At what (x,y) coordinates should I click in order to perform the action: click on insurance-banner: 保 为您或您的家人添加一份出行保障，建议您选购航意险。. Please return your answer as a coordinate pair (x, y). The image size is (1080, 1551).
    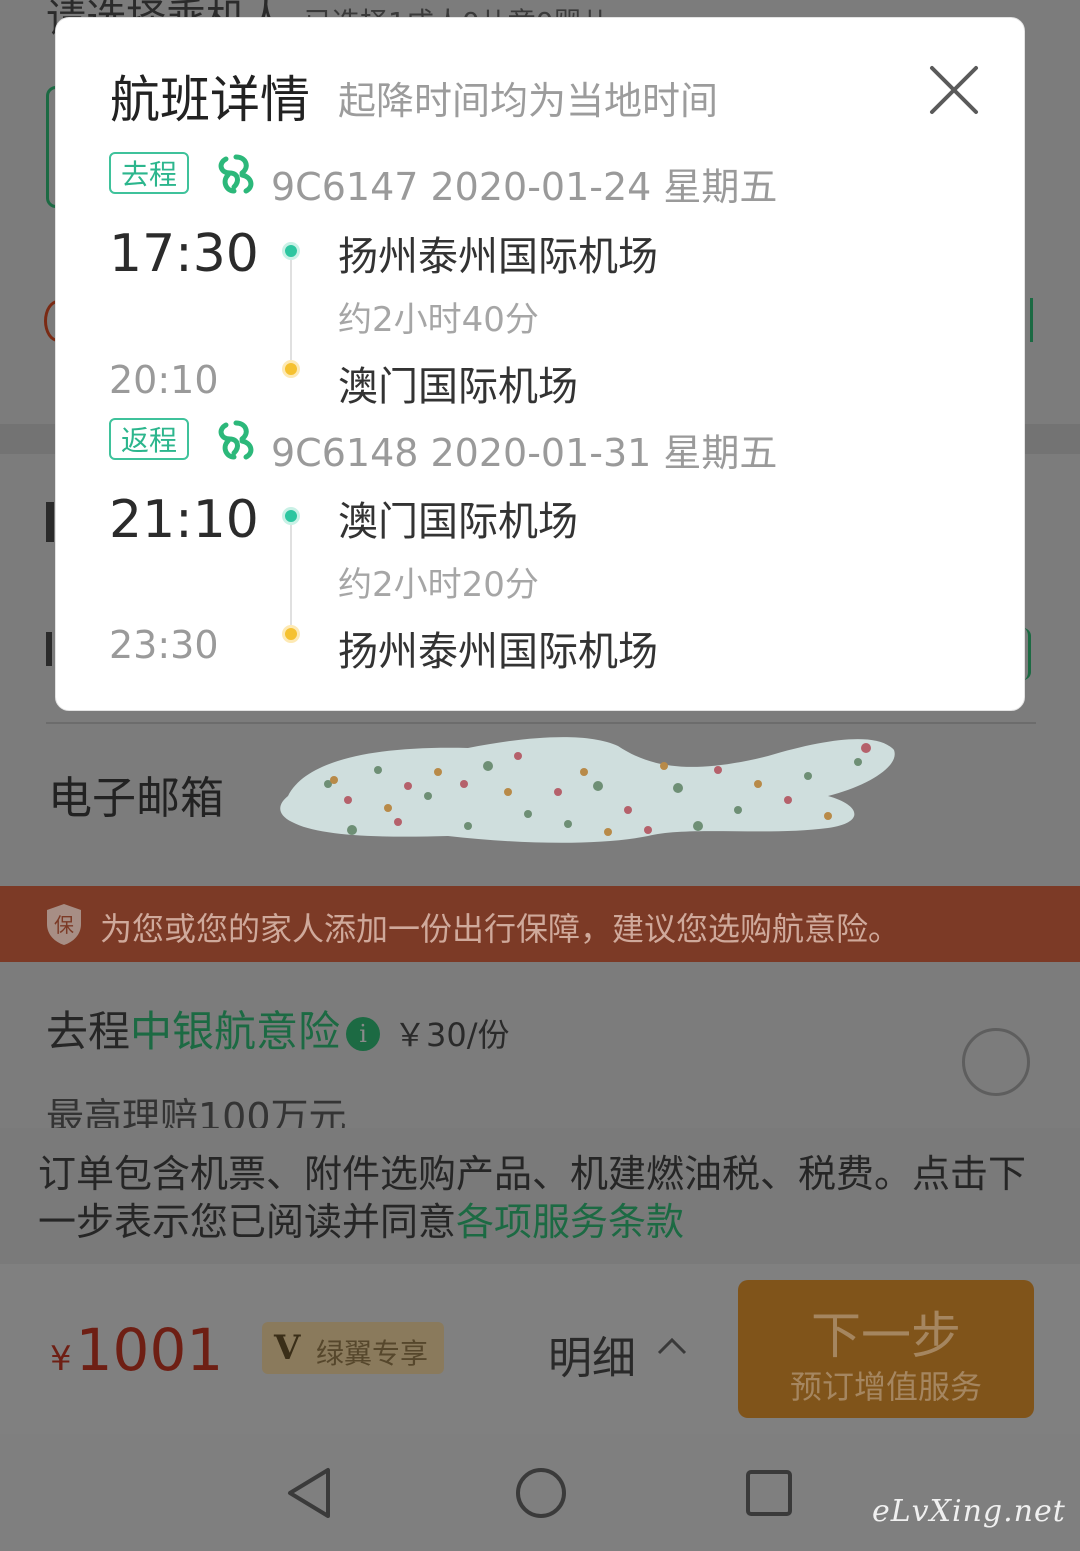
    Looking at the image, I should click on (540, 924).